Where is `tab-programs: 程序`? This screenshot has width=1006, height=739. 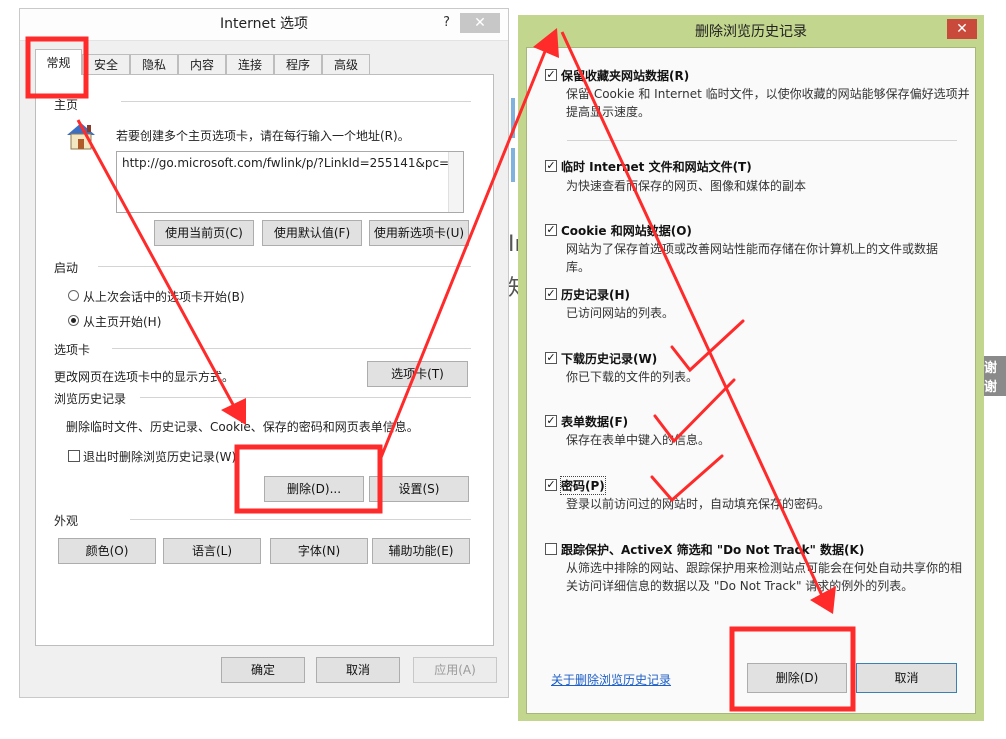
tab-programs: 程序 is located at coordinates (298, 64).